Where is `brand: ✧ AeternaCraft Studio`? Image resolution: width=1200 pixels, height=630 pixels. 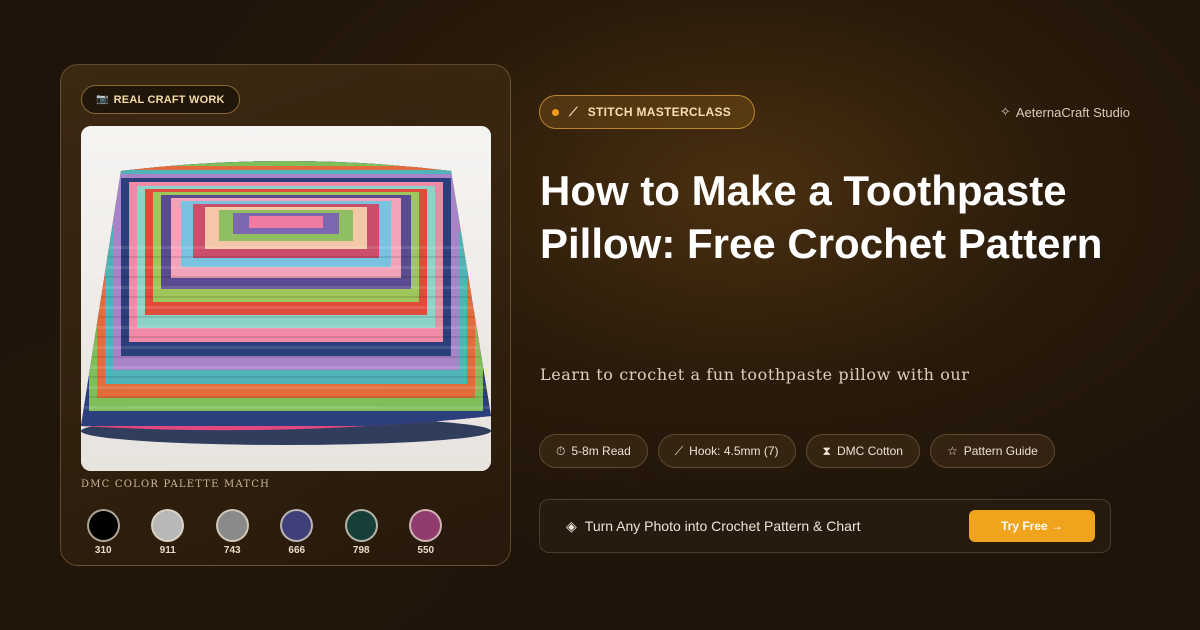
brand: ✧ AeternaCraft Studio is located at coordinates (1065, 112).